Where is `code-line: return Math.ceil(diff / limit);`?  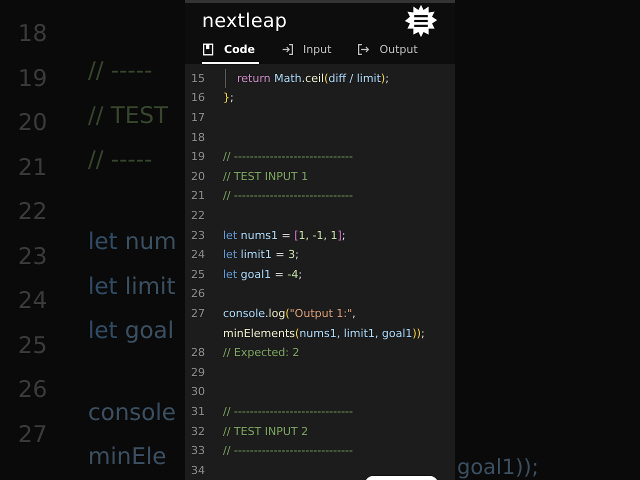
code-line: return Math.ceil(diff / limit); is located at coordinates (313, 78).